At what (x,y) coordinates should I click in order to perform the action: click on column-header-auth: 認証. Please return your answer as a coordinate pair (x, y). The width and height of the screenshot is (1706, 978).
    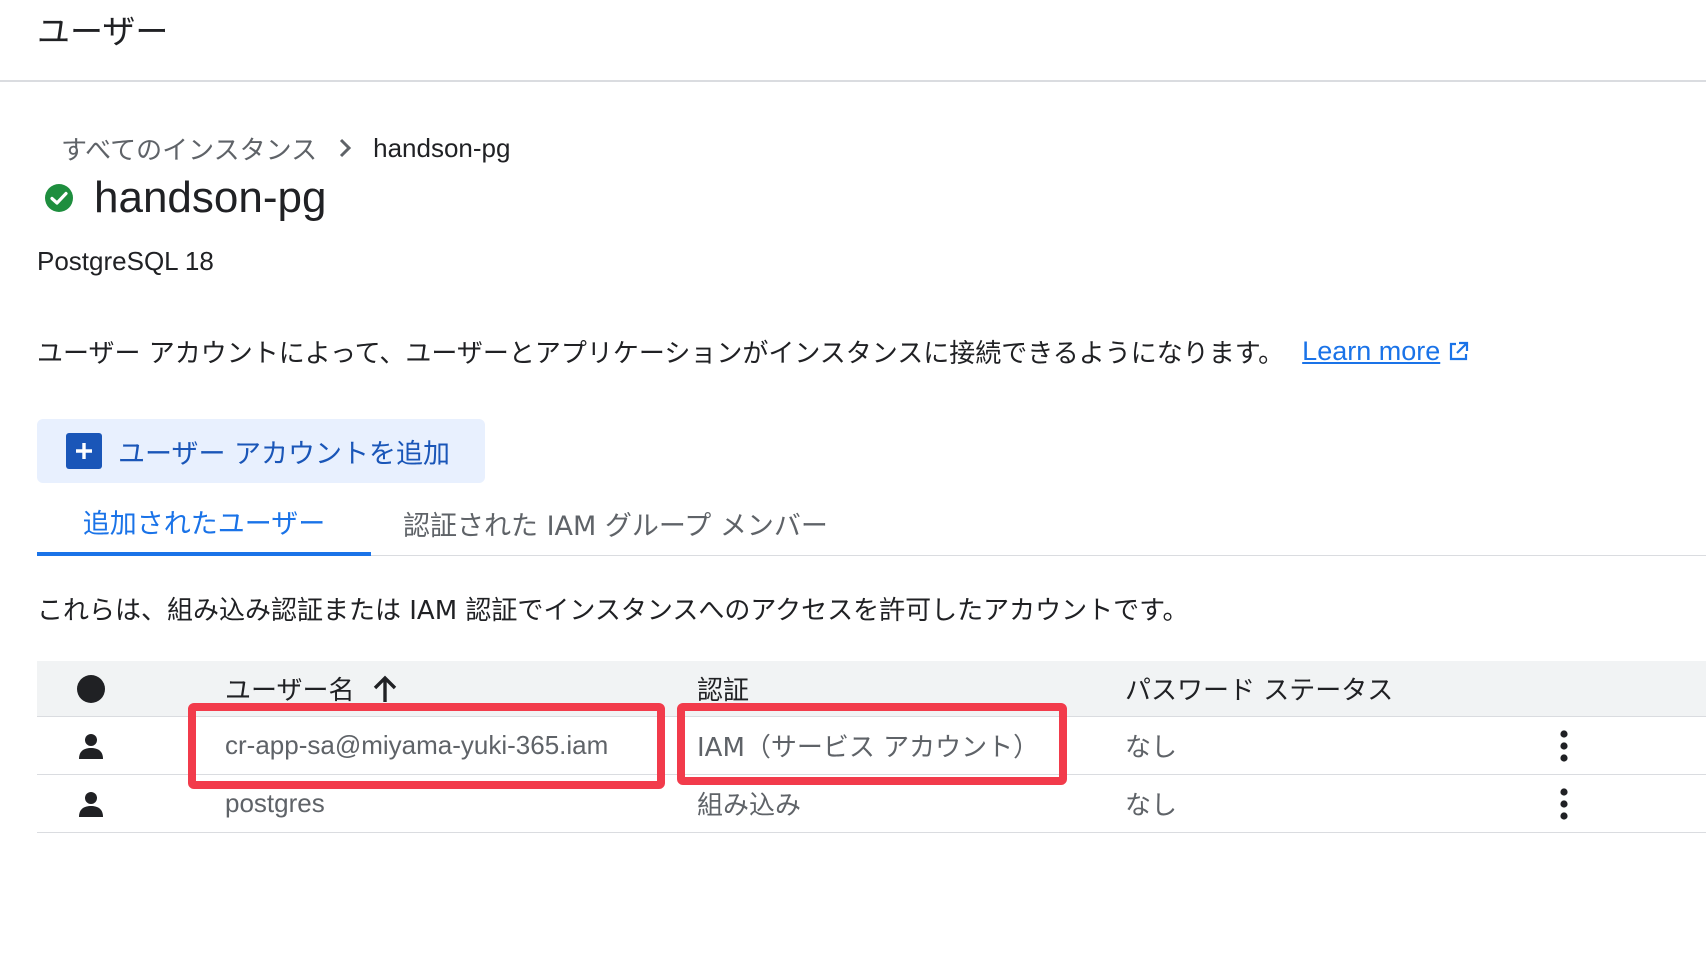
    Looking at the image, I should click on (723, 688).